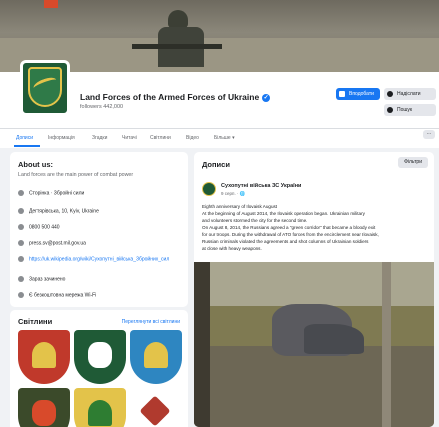 The width and height of the screenshot is (439, 427). What do you see at coordinates (314, 386) in the screenshot?
I see `video-ground` at bounding box center [314, 386].